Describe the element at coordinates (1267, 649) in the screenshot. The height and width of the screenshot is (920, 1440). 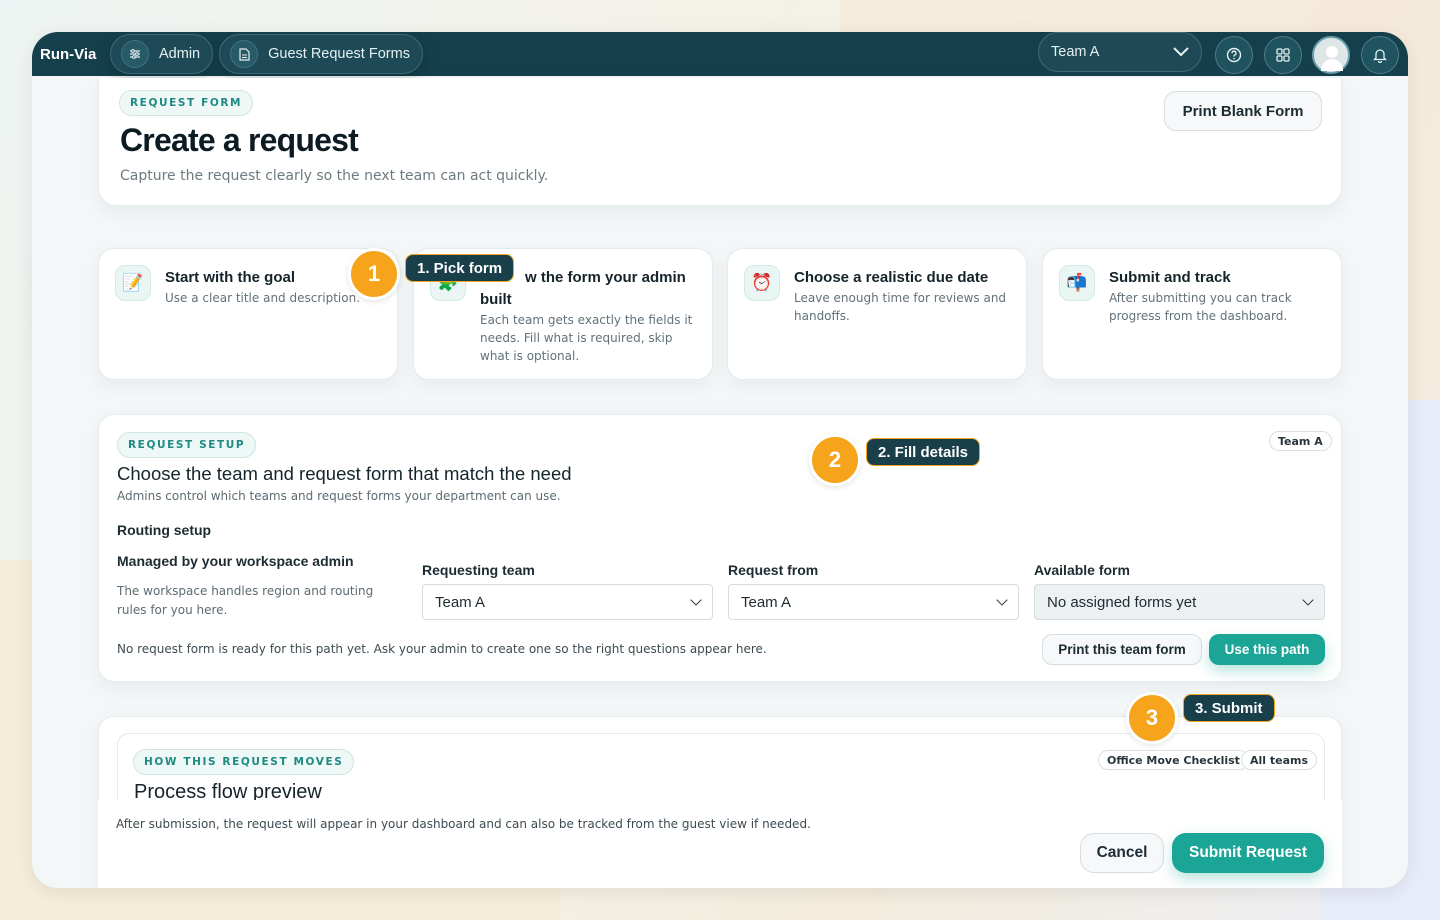
I see `use-this-path-button: Use this path` at that location.